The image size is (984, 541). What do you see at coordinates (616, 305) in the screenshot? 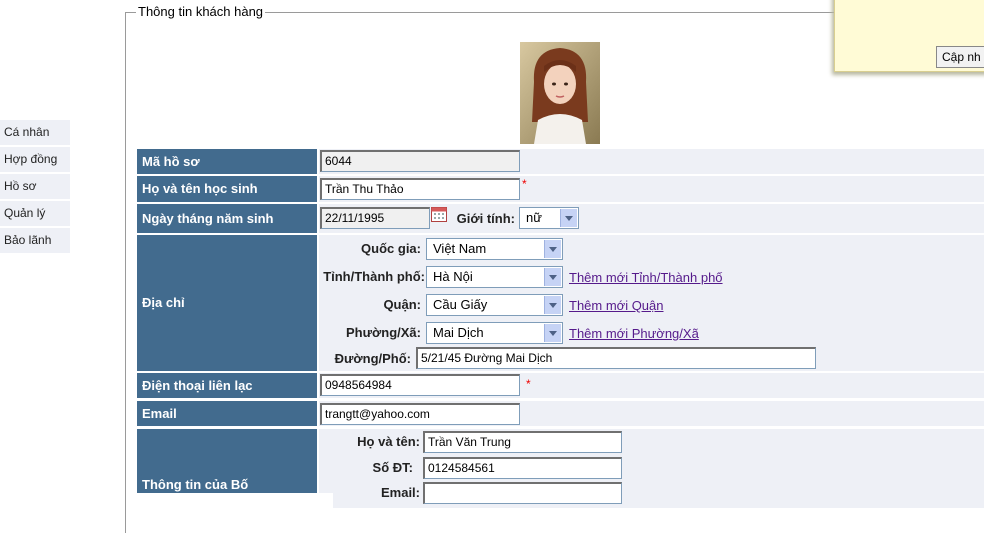
I see `add-district-link: Thêm mới Quận` at bounding box center [616, 305].